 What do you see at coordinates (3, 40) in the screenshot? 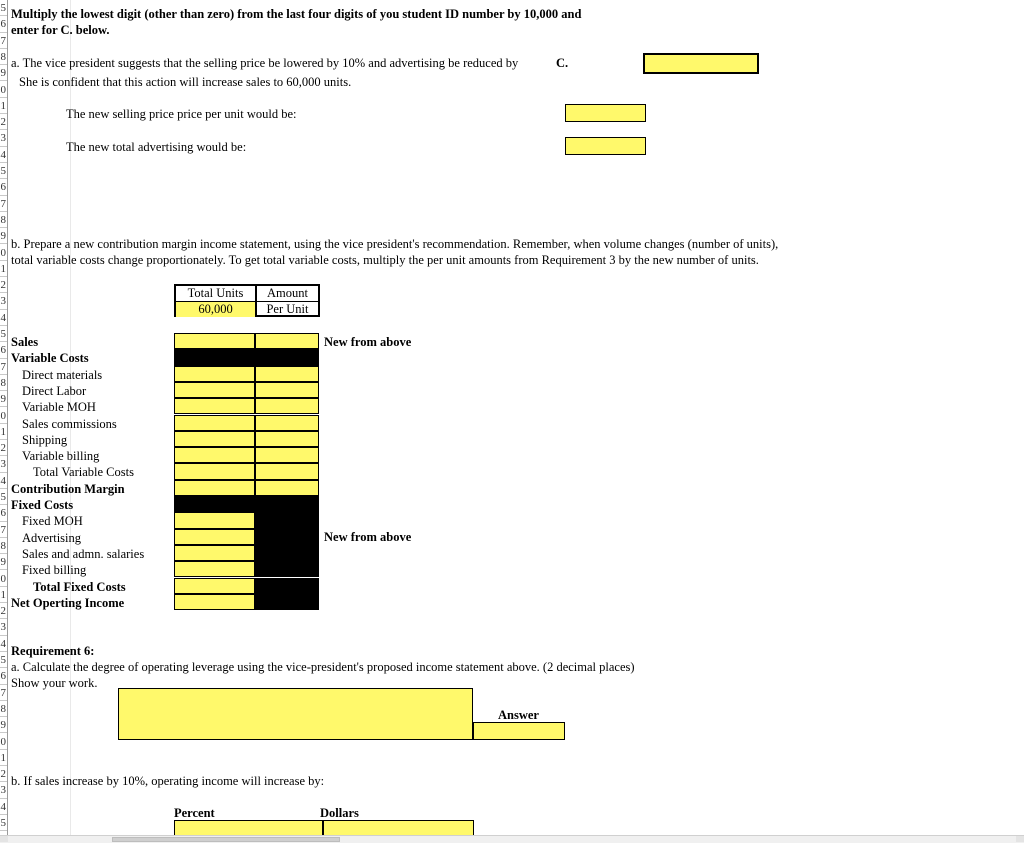
I see `row-header-2: 7` at bounding box center [3, 40].